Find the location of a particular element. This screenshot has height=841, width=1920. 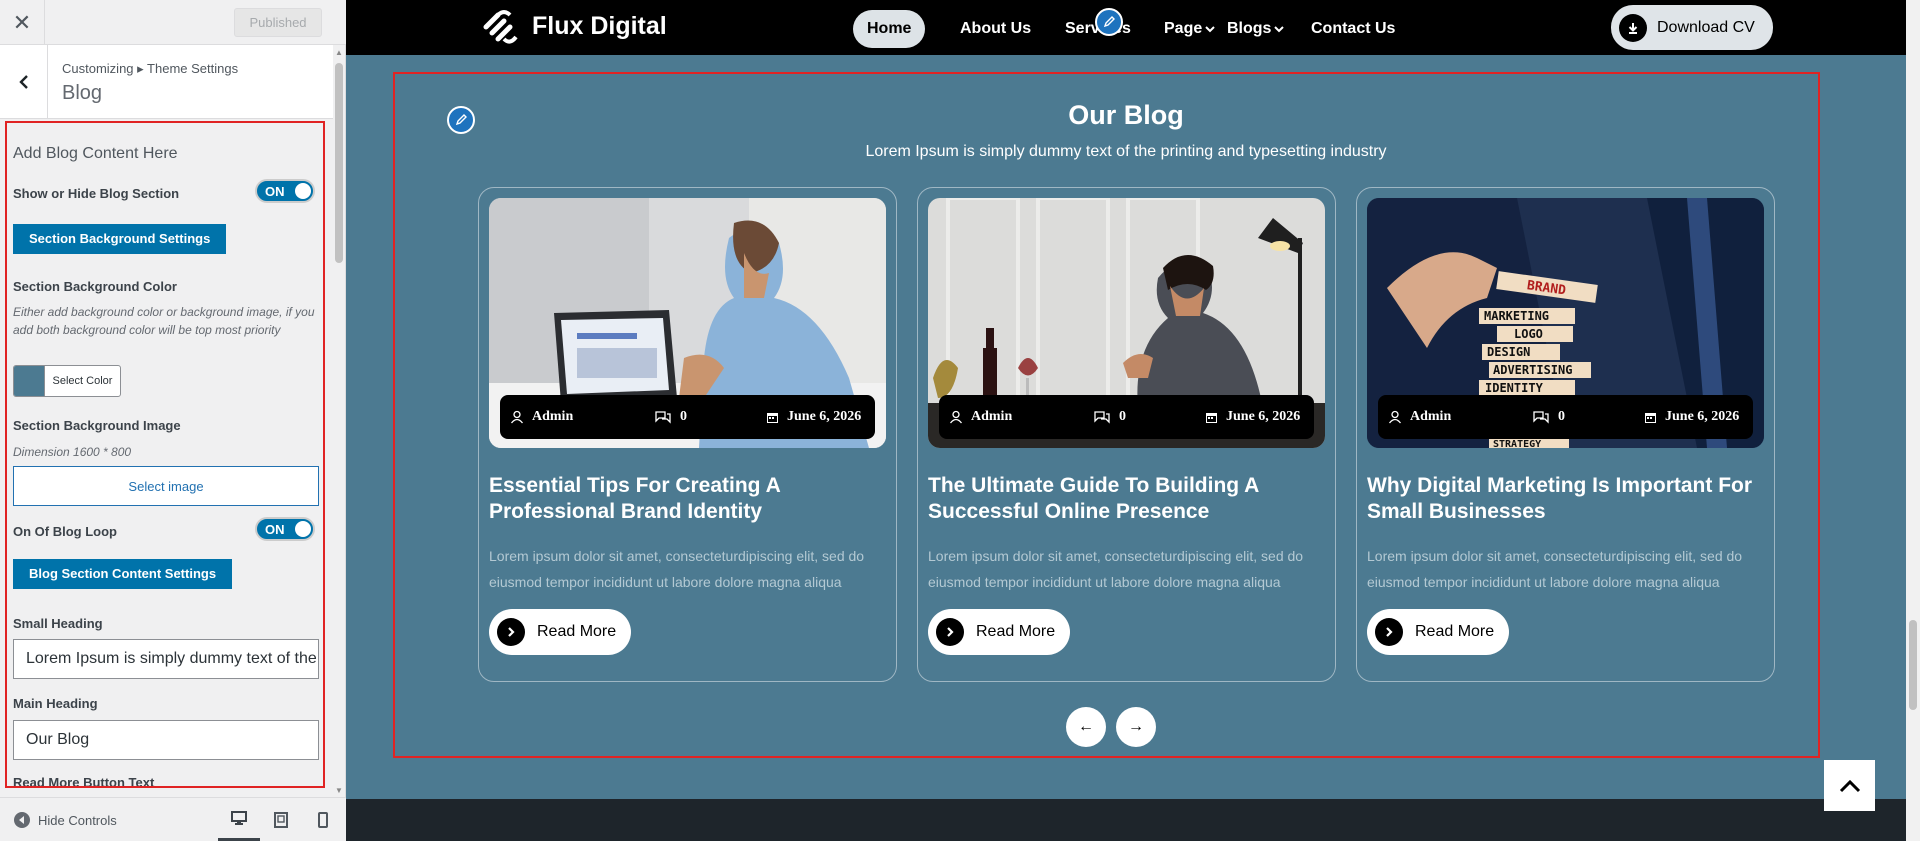

main-heading-row: Our Blog is located at coordinates (166, 740).